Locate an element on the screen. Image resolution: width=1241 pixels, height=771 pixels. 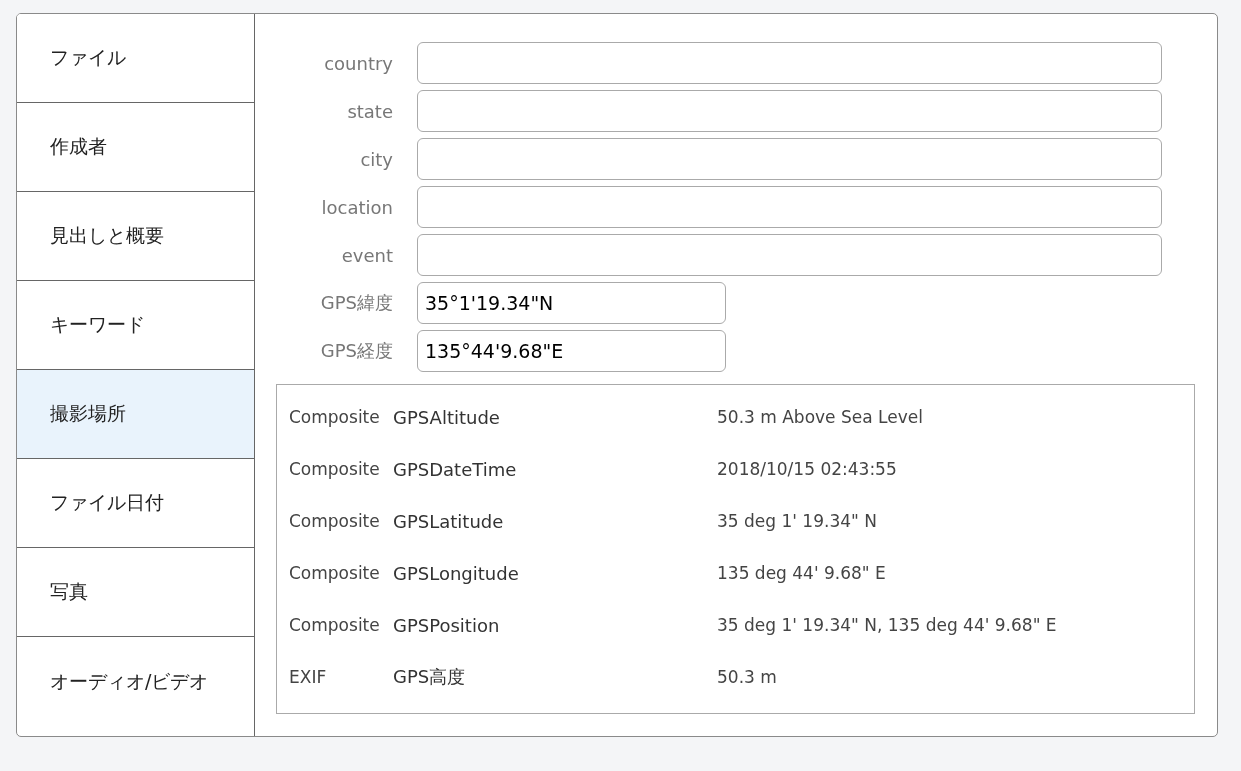
table-cell-text: GPSLatitude is located at coordinates (449, 521).